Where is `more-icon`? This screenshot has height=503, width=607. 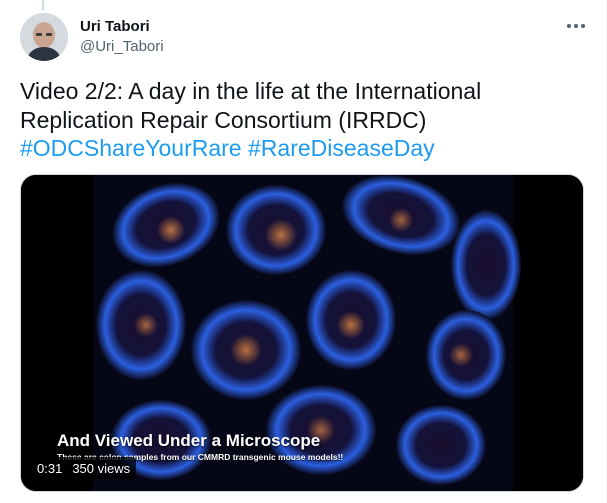 more-icon is located at coordinates (576, 26).